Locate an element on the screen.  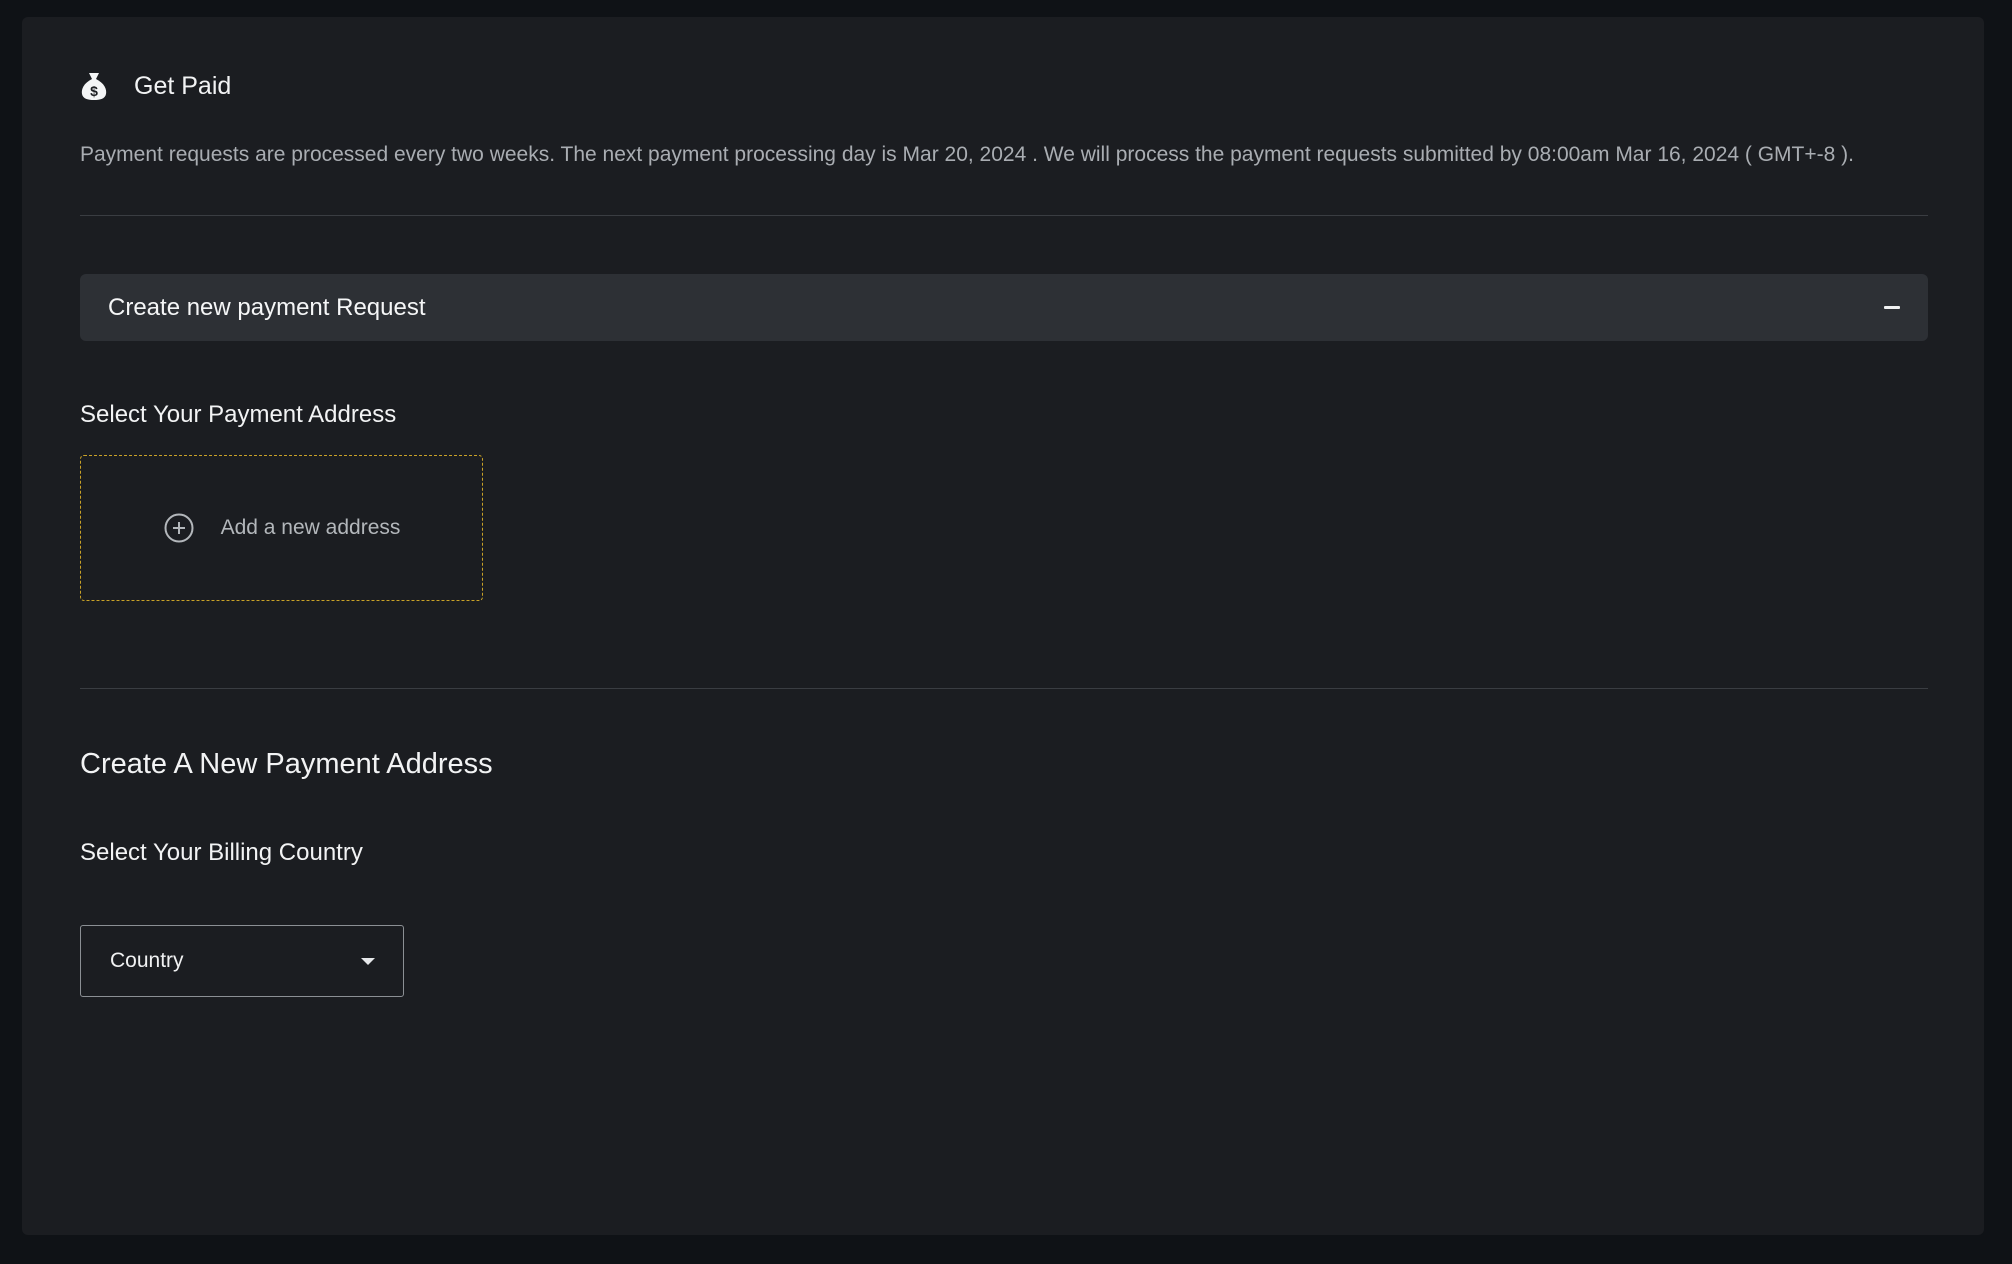
new-address-heading: Create A New Payment Address is located at coordinates (286, 764).